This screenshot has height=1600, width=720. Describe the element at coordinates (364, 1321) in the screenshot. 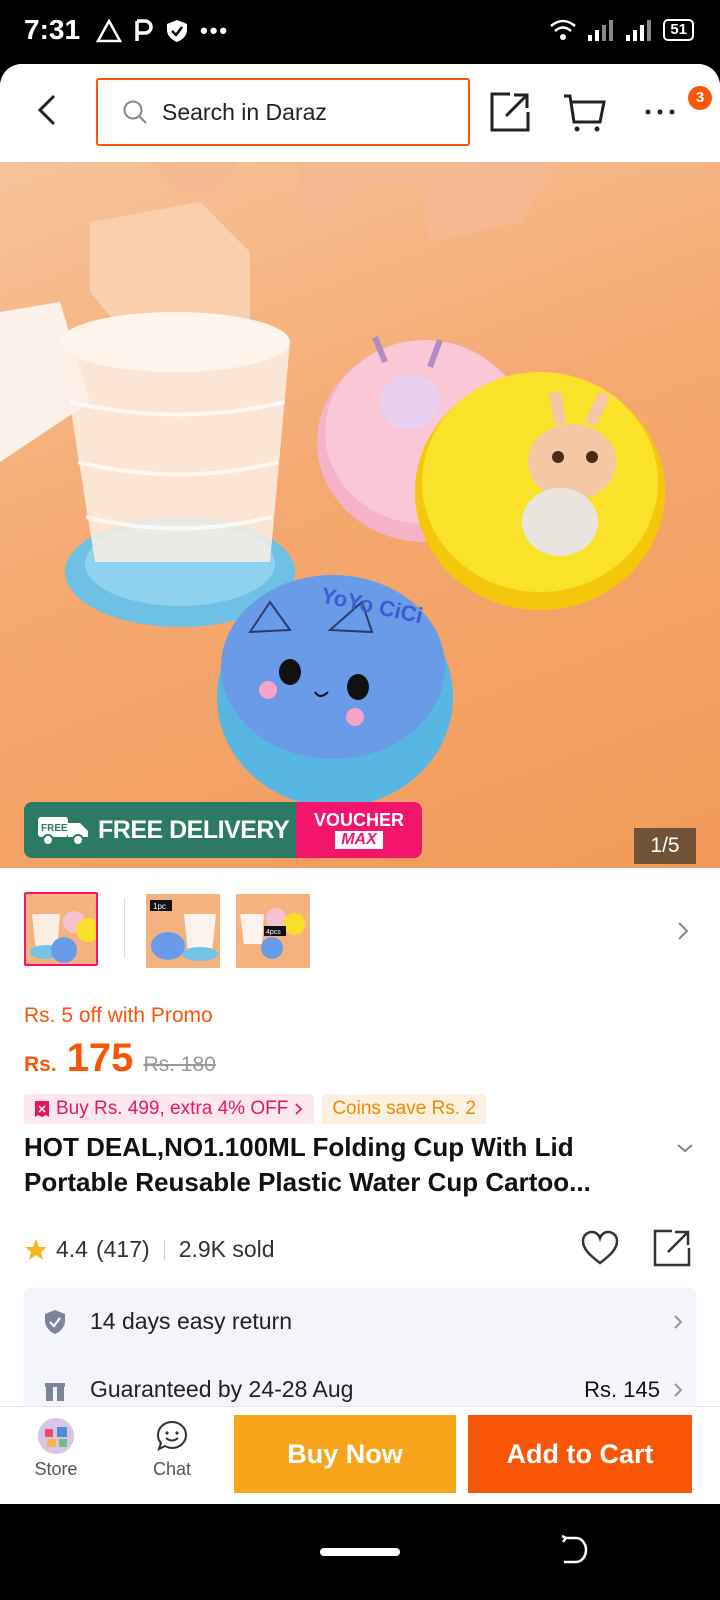

I see `service-return: 14 days easy return` at that location.